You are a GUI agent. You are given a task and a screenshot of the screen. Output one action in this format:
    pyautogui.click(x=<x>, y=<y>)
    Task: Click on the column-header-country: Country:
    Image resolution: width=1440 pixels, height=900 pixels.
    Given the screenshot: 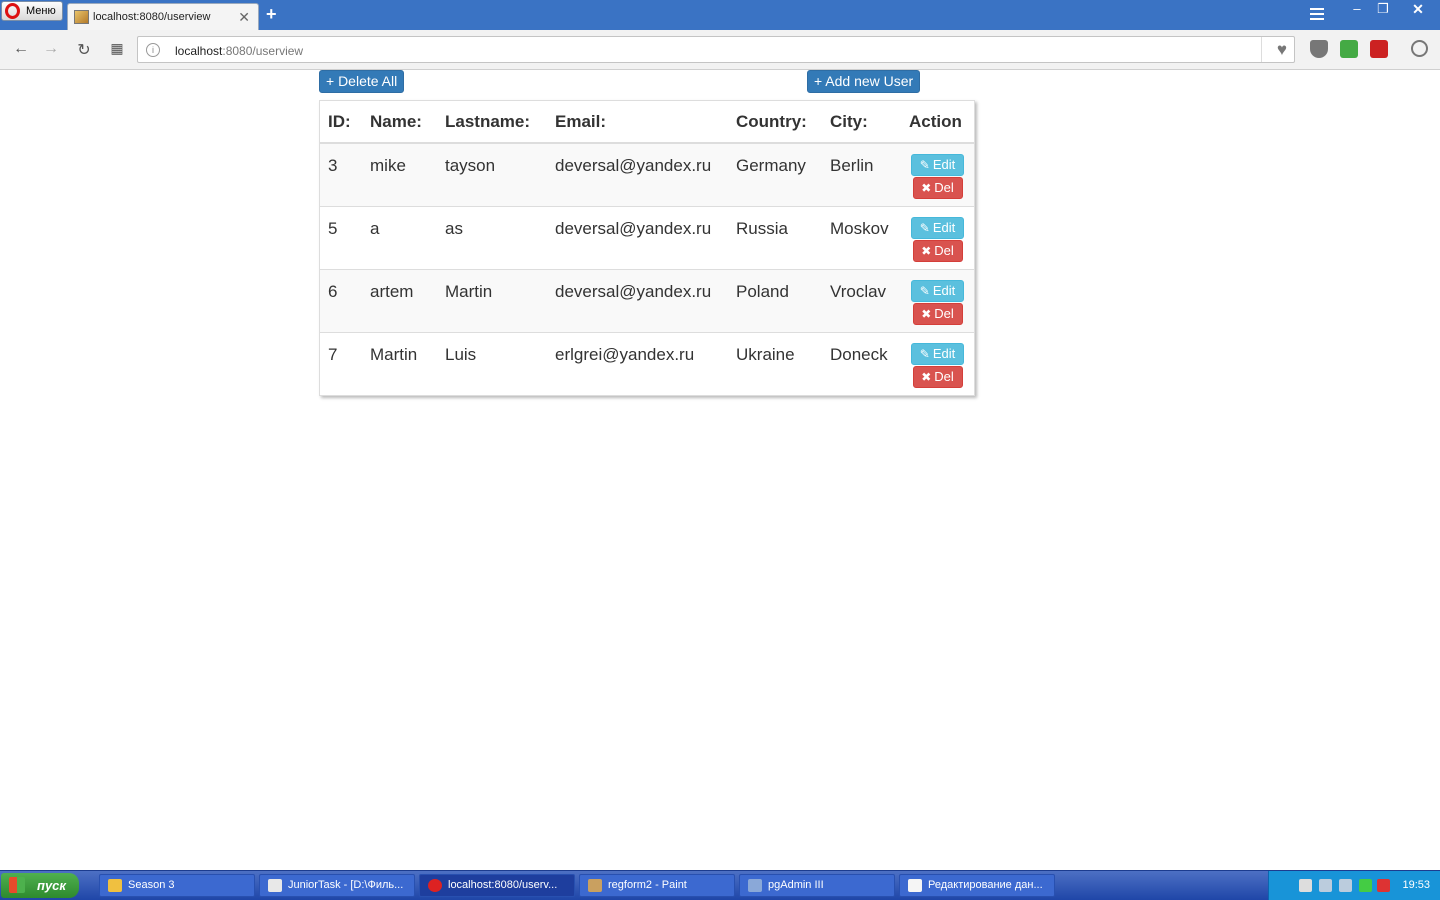 What is the action you would take?
    pyautogui.click(x=775, y=122)
    